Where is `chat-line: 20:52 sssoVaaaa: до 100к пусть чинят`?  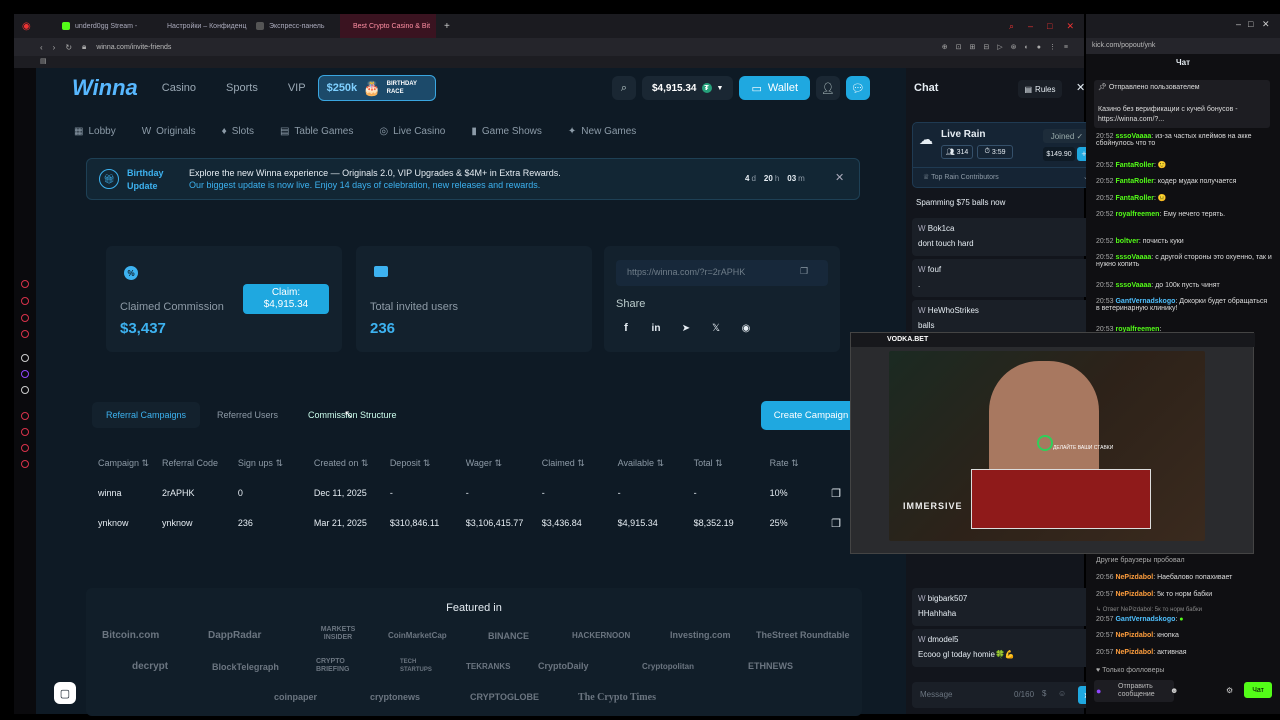 chat-line: 20:52 sssoVaaaa: до 100к пусть чинят is located at coordinates (1158, 285).